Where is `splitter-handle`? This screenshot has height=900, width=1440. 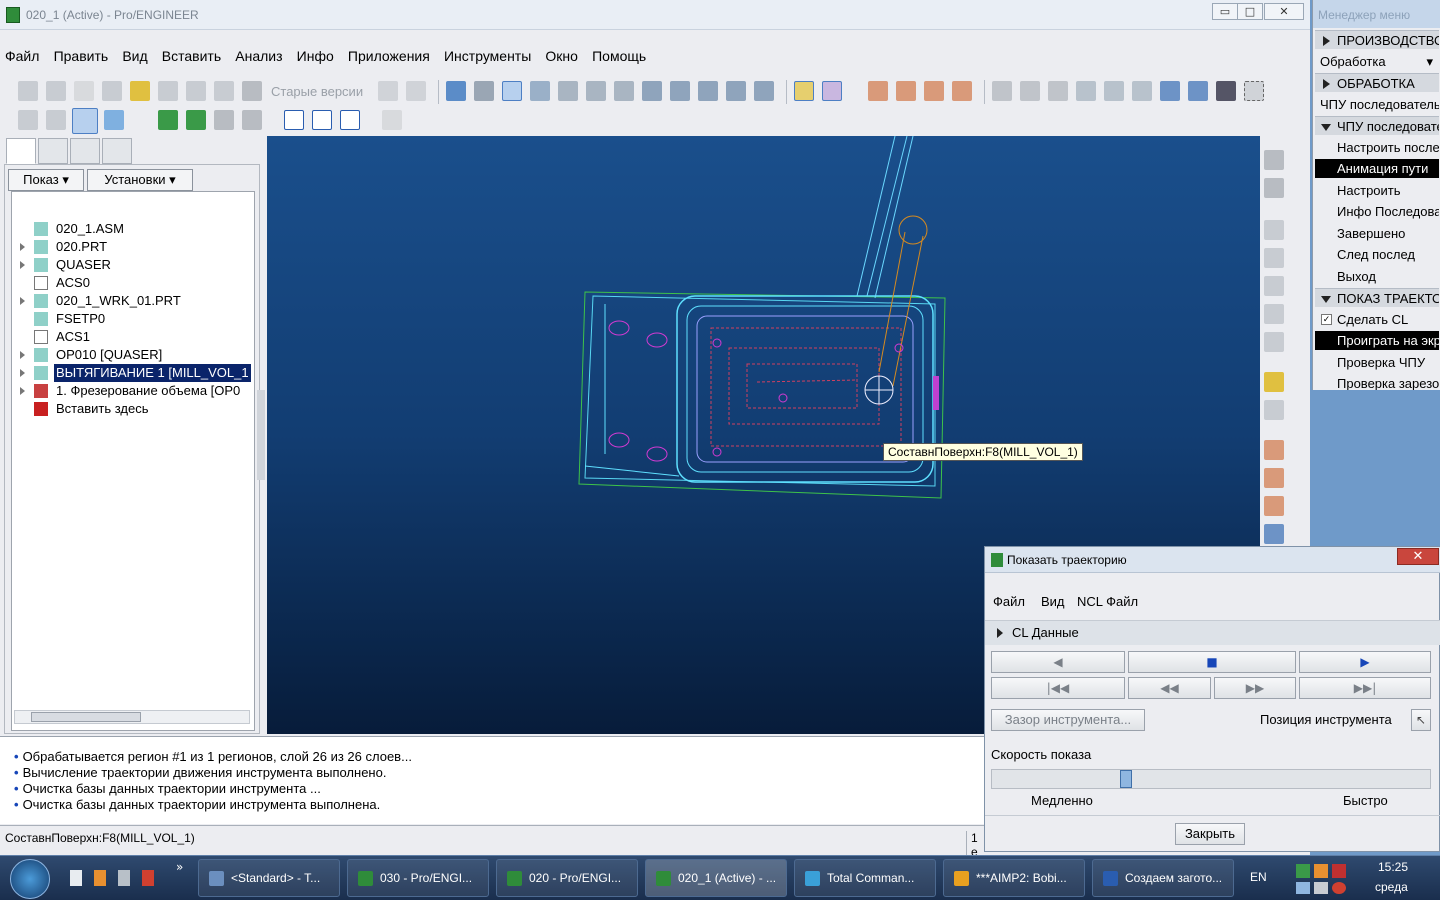 splitter-handle is located at coordinates (261, 435).